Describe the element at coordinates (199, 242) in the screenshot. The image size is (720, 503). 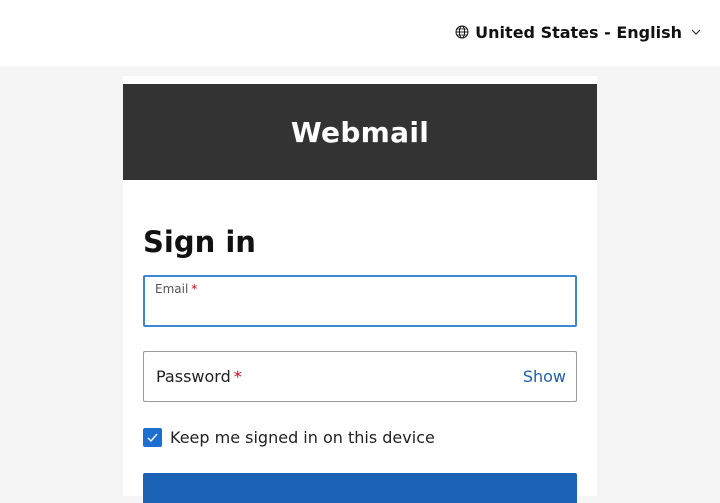
I see `page-title: Sign in` at that location.